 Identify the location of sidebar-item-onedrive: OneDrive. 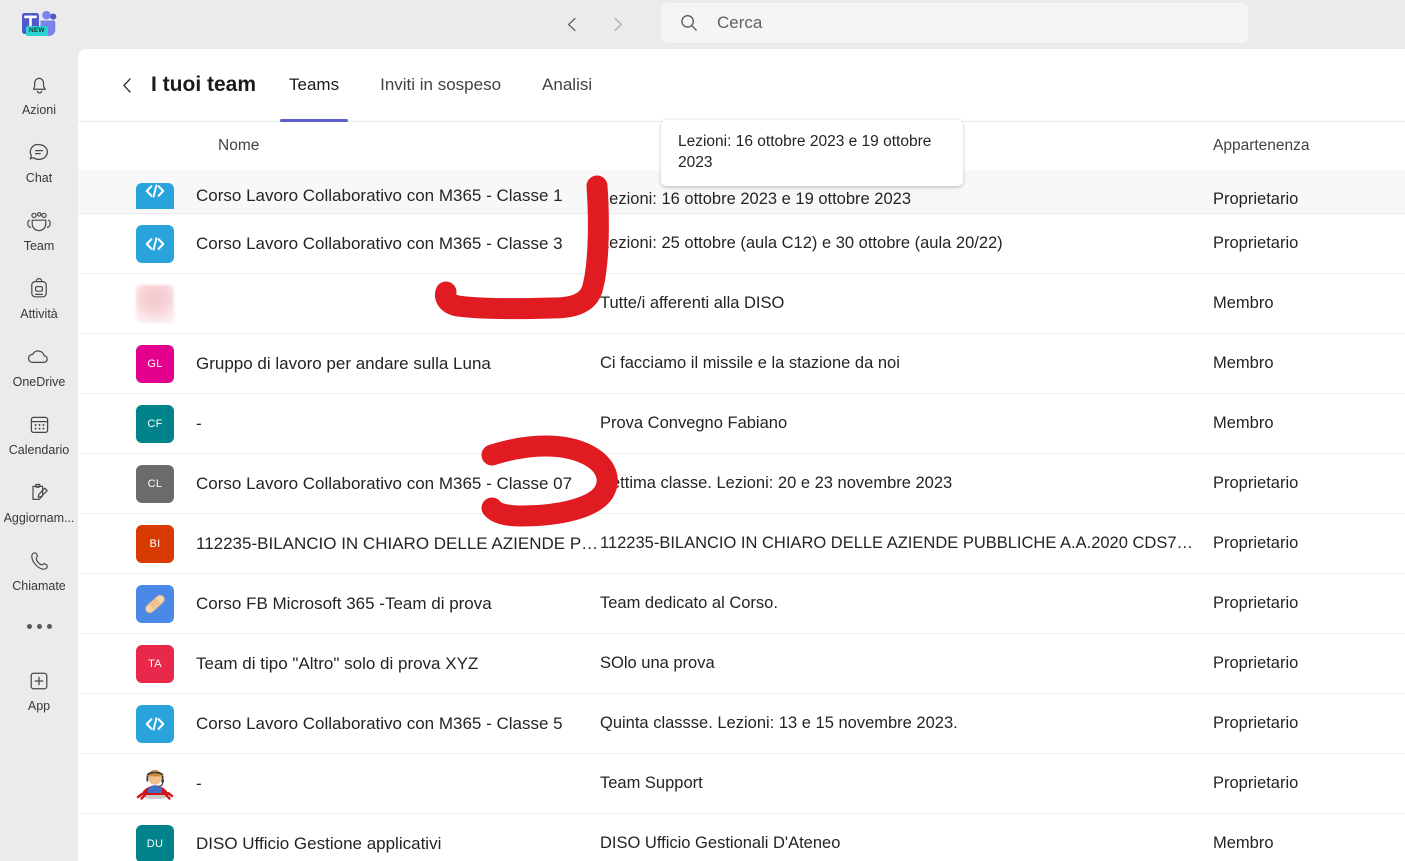
(39, 365).